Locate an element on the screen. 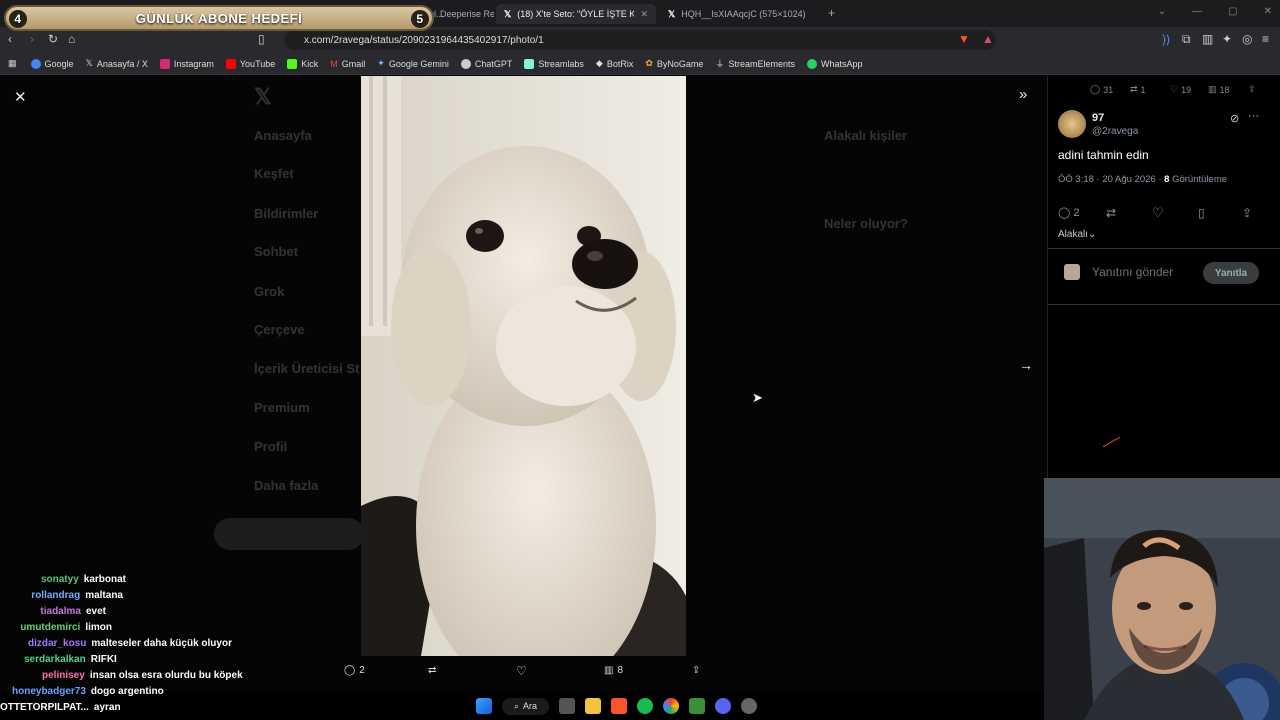 This screenshot has width=1280, height=720. vpn-icon: ◎ is located at coordinates (1247, 39).